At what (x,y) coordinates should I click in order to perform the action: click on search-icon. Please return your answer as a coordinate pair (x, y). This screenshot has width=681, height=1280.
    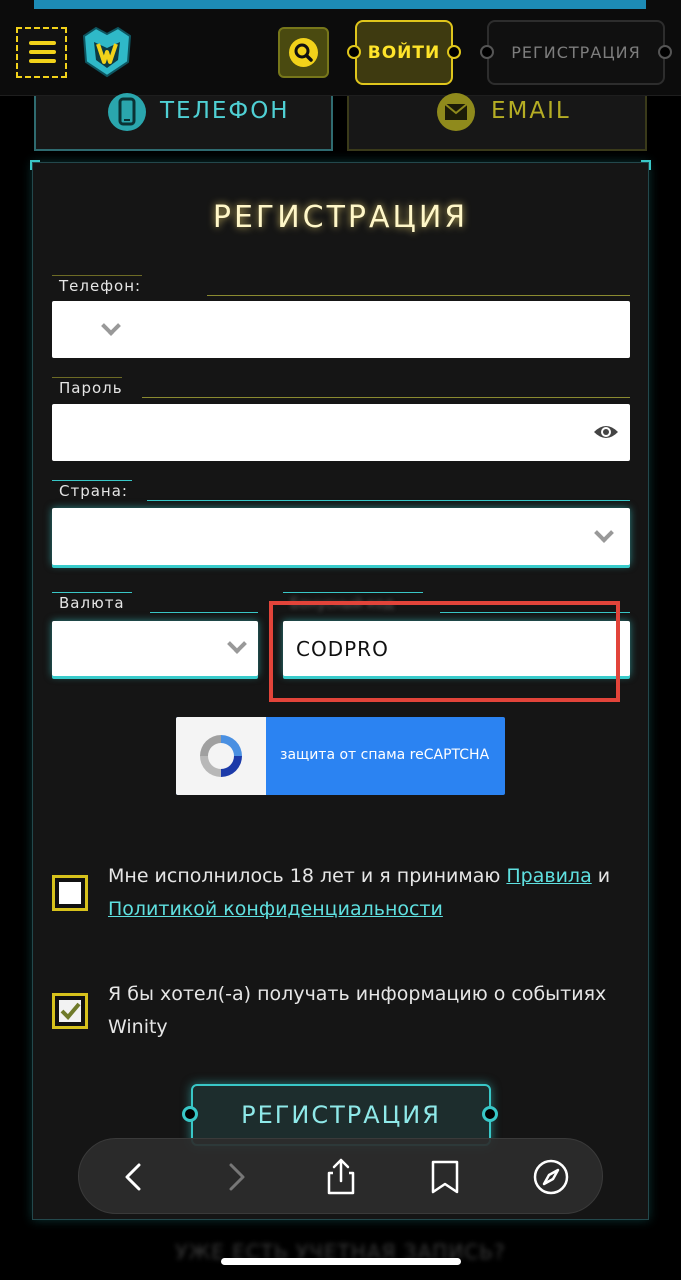
    Looking at the image, I should click on (303, 52).